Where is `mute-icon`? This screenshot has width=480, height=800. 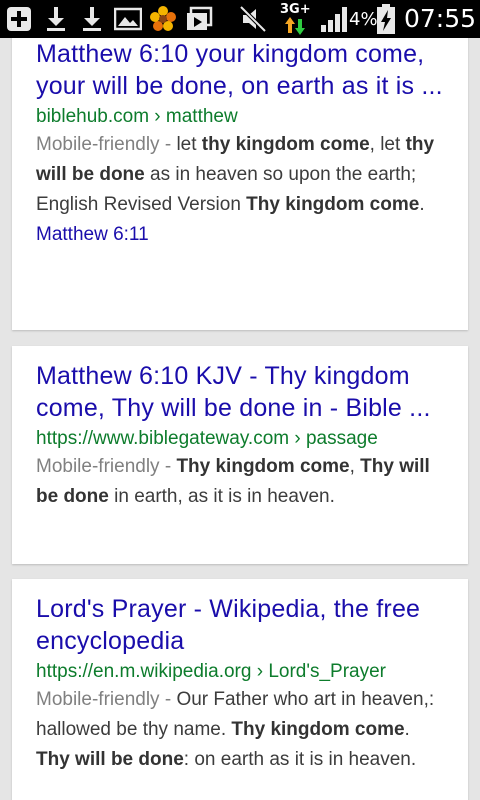
mute-icon is located at coordinates (253, 19).